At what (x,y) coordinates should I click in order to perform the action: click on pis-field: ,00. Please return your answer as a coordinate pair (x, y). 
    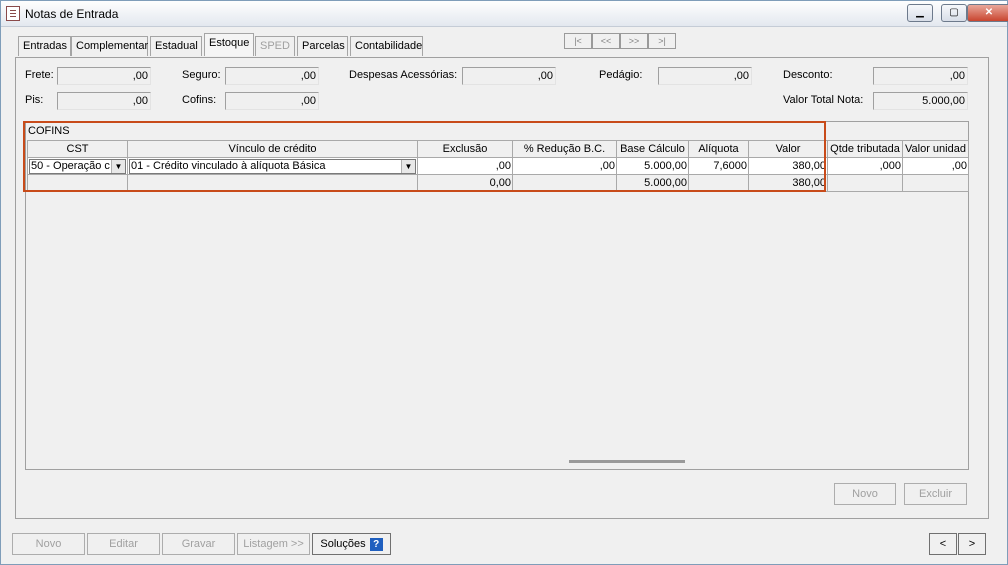
    Looking at the image, I should click on (104, 101).